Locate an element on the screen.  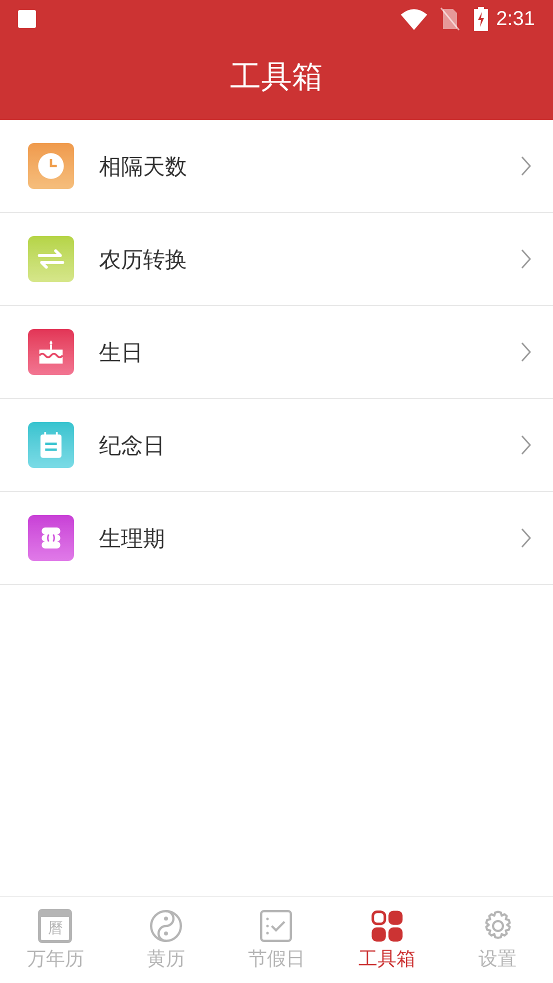
tool-label: 农历转换 is located at coordinates (143, 260).